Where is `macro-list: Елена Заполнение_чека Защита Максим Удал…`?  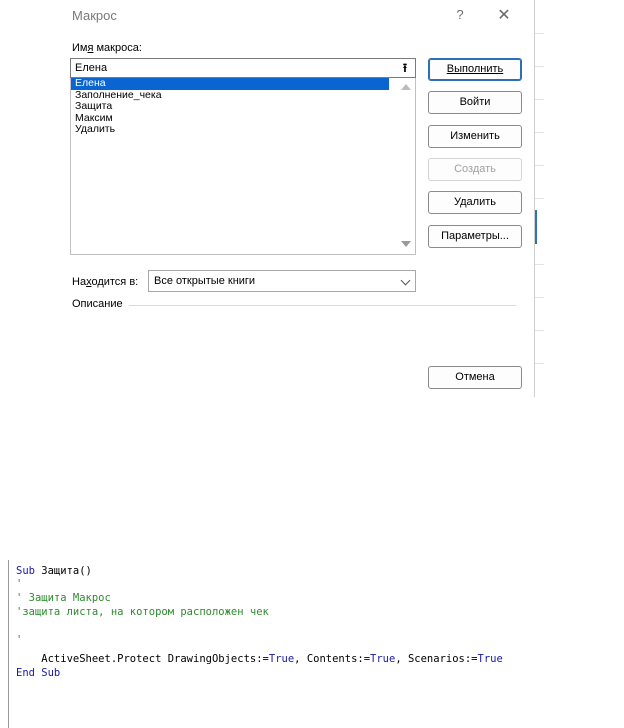
macro-list: Елена Заполнение_чека Защита Максим Удал… is located at coordinates (243, 166).